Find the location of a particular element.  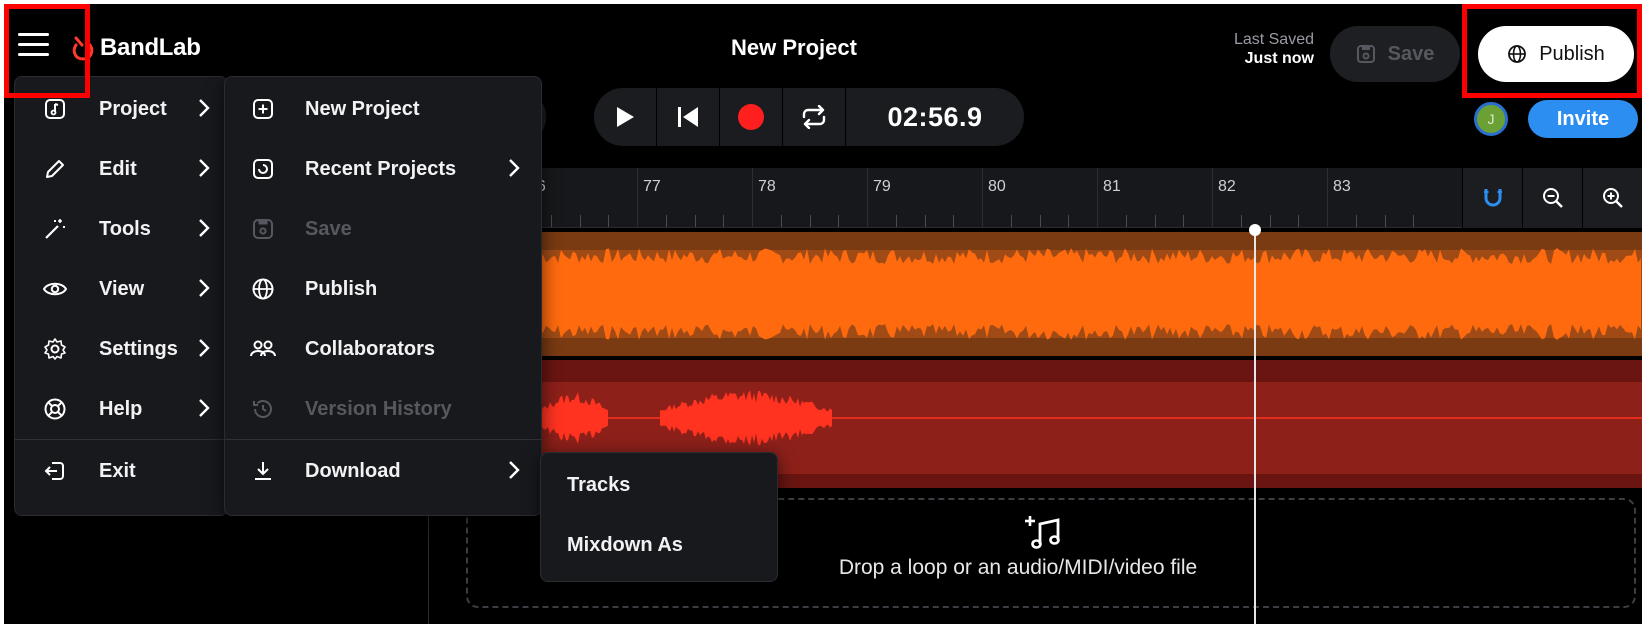

zoom-out-button is located at coordinates (1552, 198).